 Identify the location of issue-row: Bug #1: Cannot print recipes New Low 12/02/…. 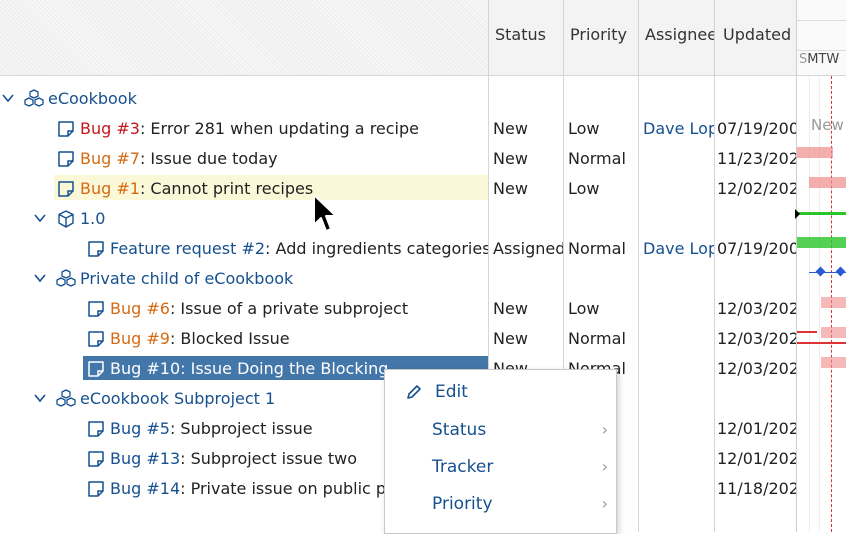
(398, 189).